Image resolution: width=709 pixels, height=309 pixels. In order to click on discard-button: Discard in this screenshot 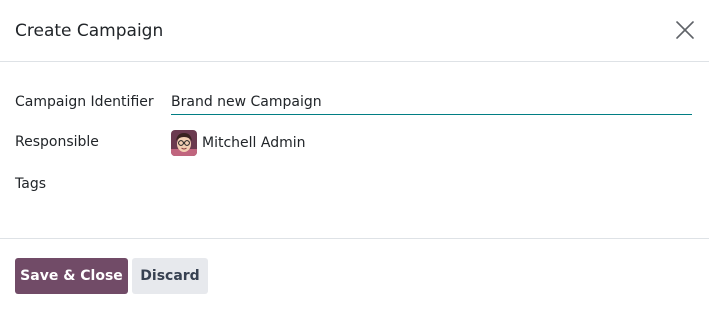, I will do `click(170, 276)`.